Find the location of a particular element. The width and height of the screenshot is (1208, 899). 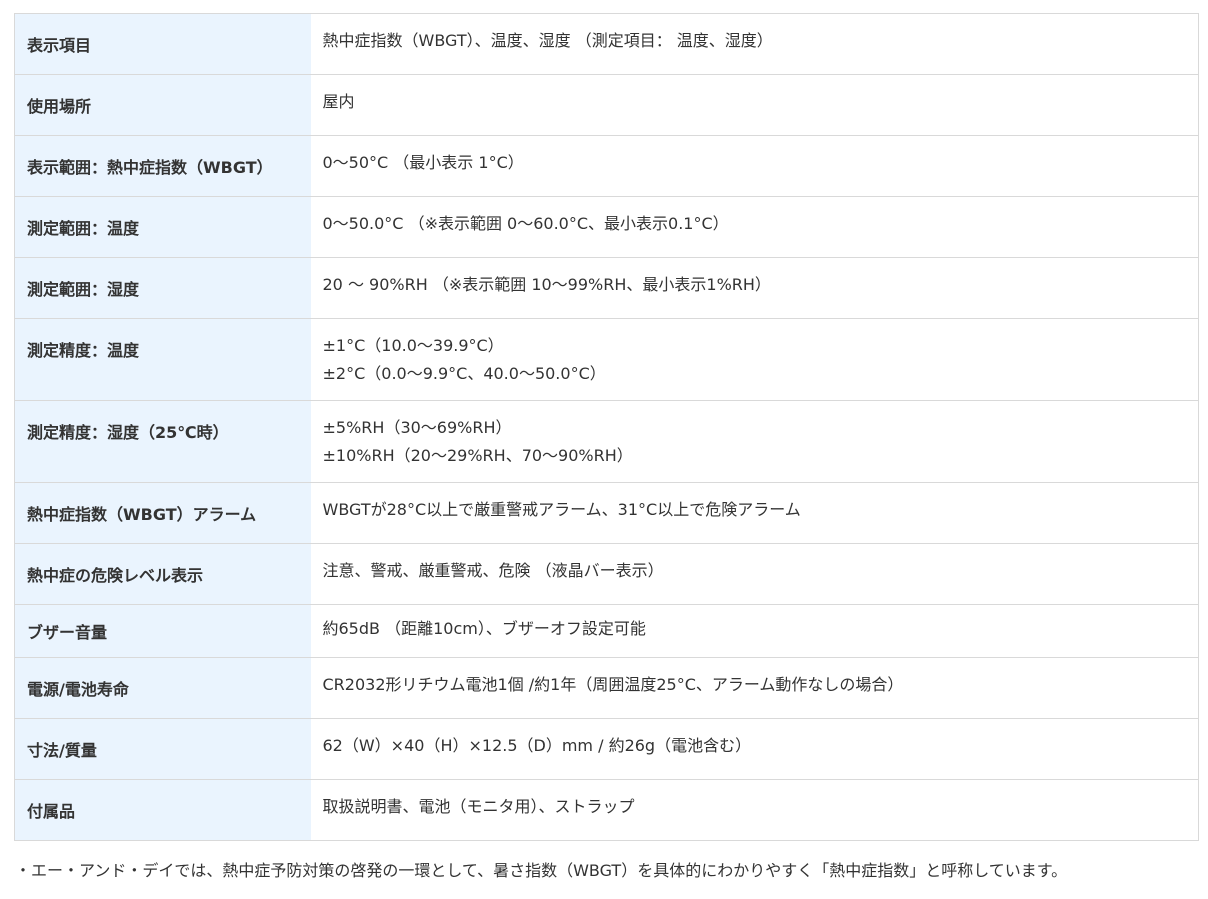

spec-value: 62（W）×40（H）×12.5（D）mm / 約26g（電池含む） is located at coordinates (754, 749).